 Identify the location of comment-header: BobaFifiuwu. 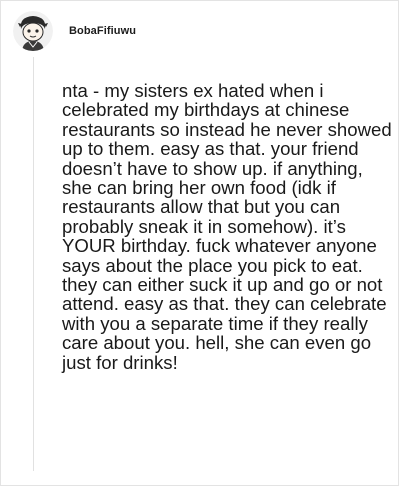
(74, 31).